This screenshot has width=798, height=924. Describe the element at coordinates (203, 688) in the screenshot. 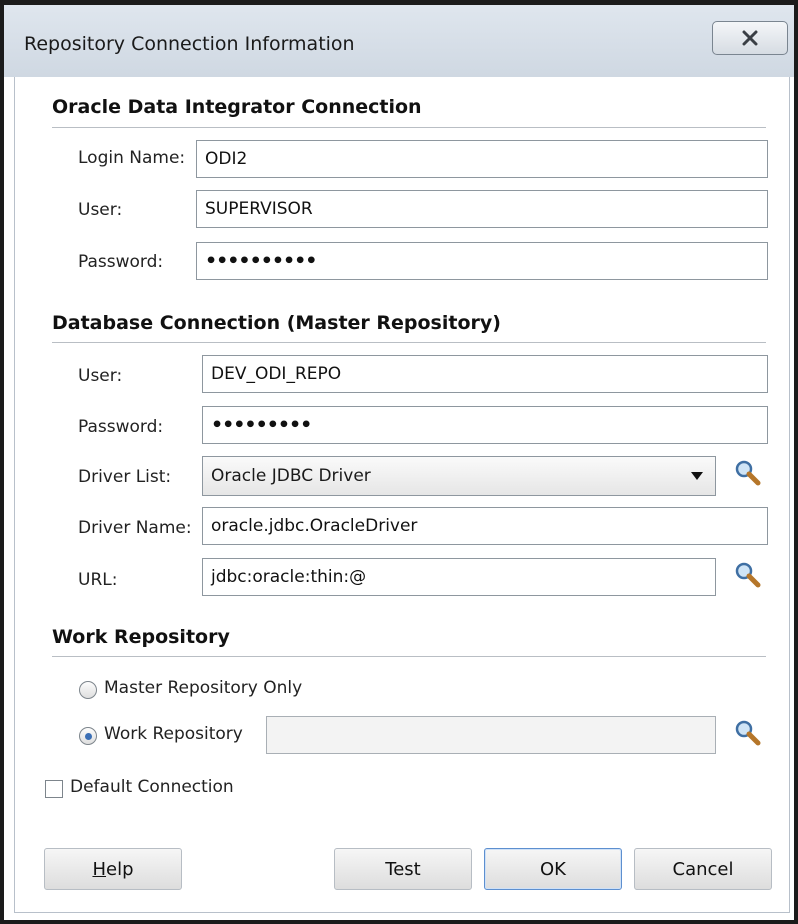

I see `radio-master-repository-only-label: Master Repository Only` at that location.